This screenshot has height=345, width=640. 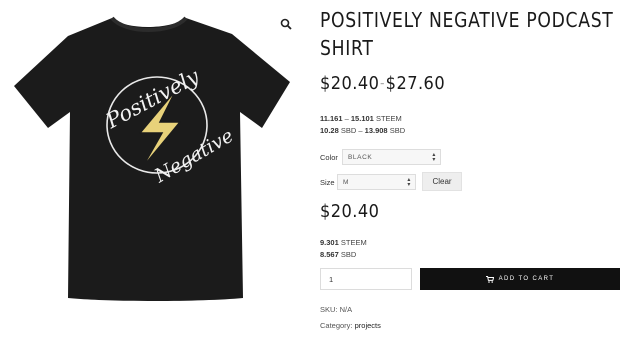 I want to click on zoom-button, so click(x=286, y=24).